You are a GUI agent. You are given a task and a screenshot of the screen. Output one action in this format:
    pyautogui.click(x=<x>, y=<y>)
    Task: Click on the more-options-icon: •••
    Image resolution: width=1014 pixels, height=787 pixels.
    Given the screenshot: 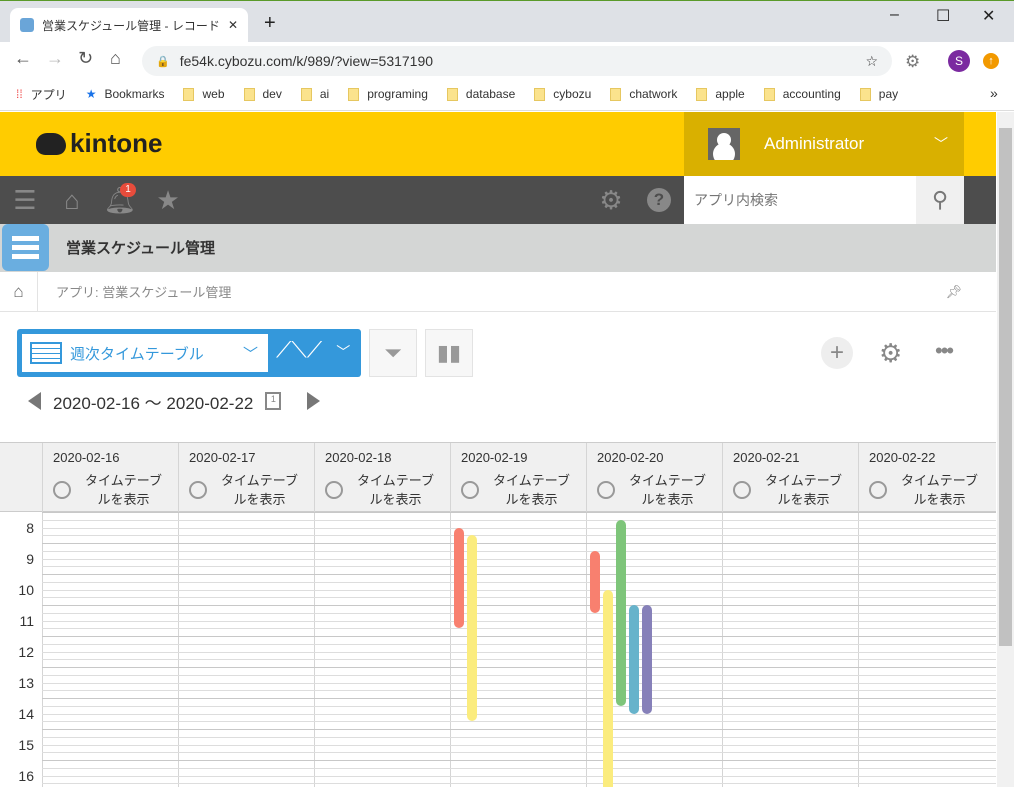 What is the action you would take?
    pyautogui.click(x=944, y=351)
    